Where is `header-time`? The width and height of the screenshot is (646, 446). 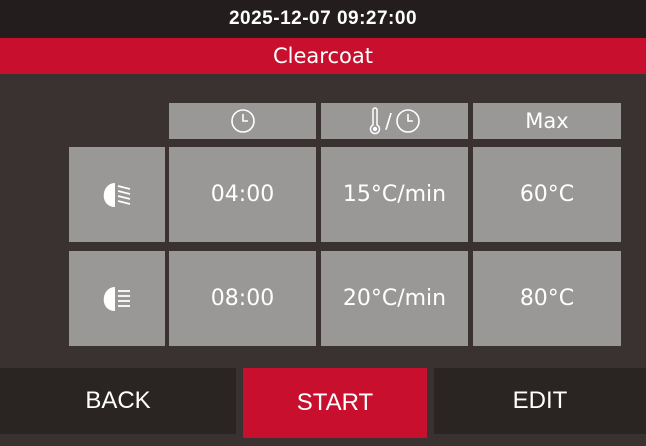
header-time is located at coordinates (242, 121).